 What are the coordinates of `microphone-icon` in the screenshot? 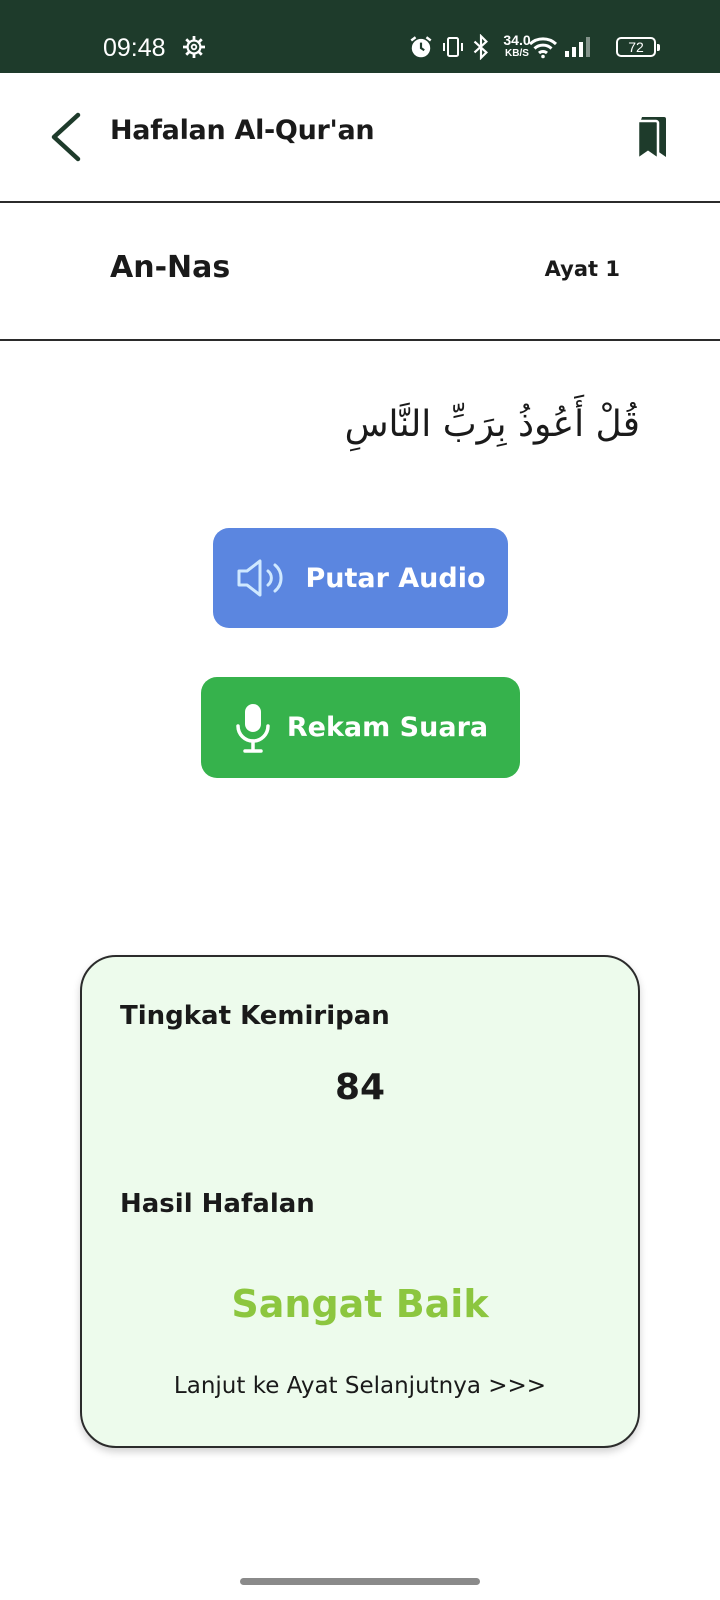 It's located at (253, 728).